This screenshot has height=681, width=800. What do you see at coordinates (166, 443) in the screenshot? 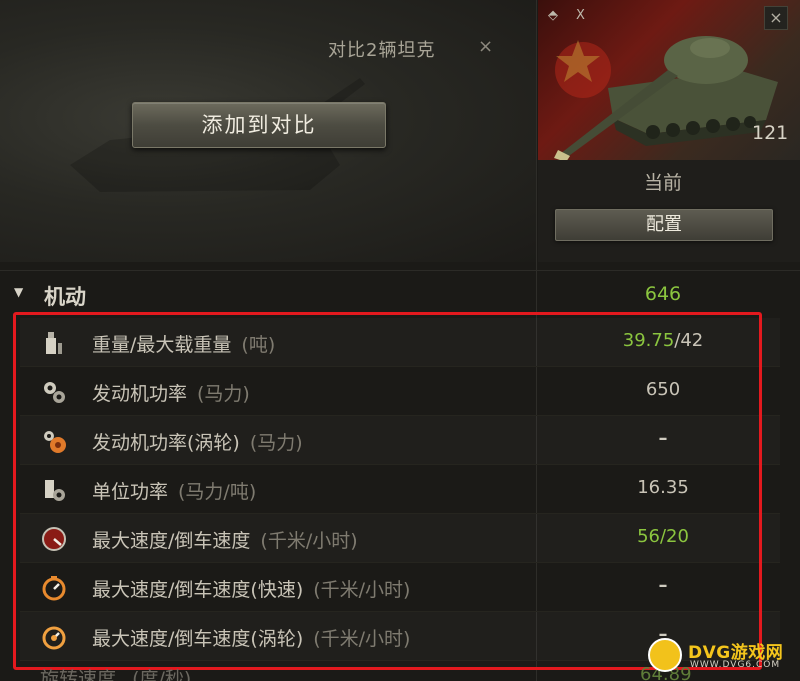
I see `stat-label: 发动机功率(涡轮)` at bounding box center [166, 443].